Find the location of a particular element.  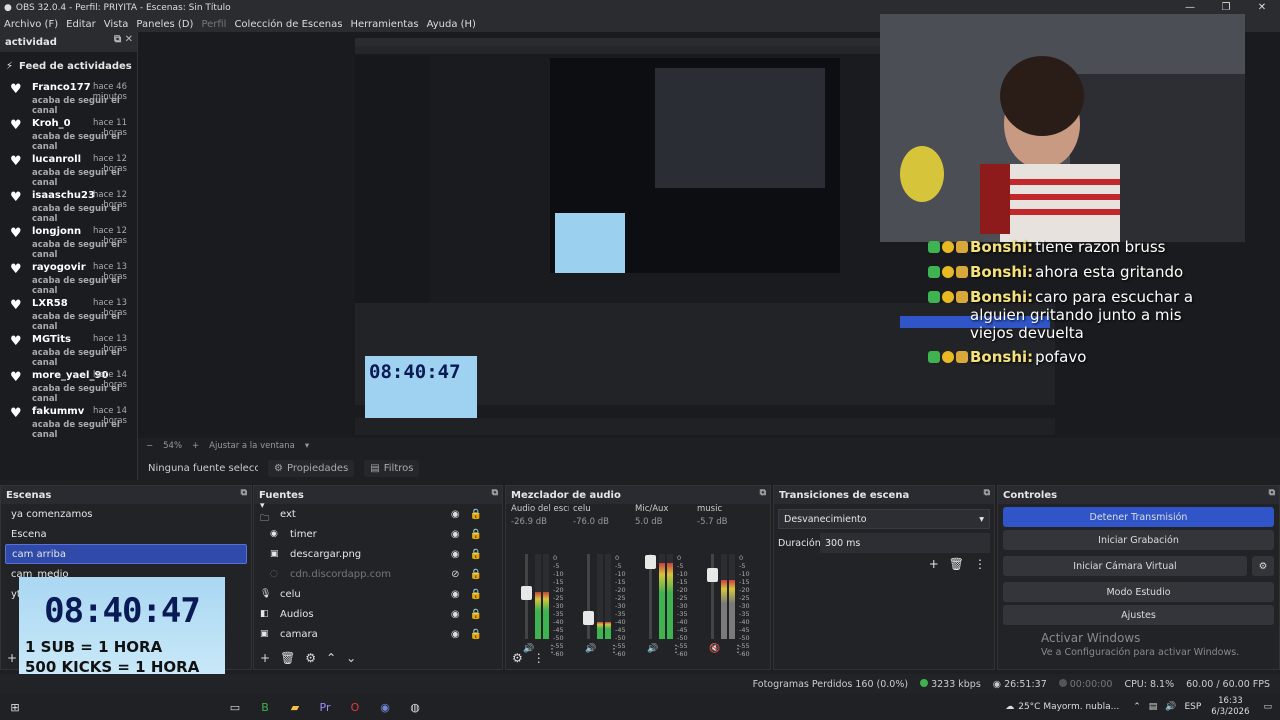

chat-message: Bonshi: pofavo is located at coordinates (1078, 357).